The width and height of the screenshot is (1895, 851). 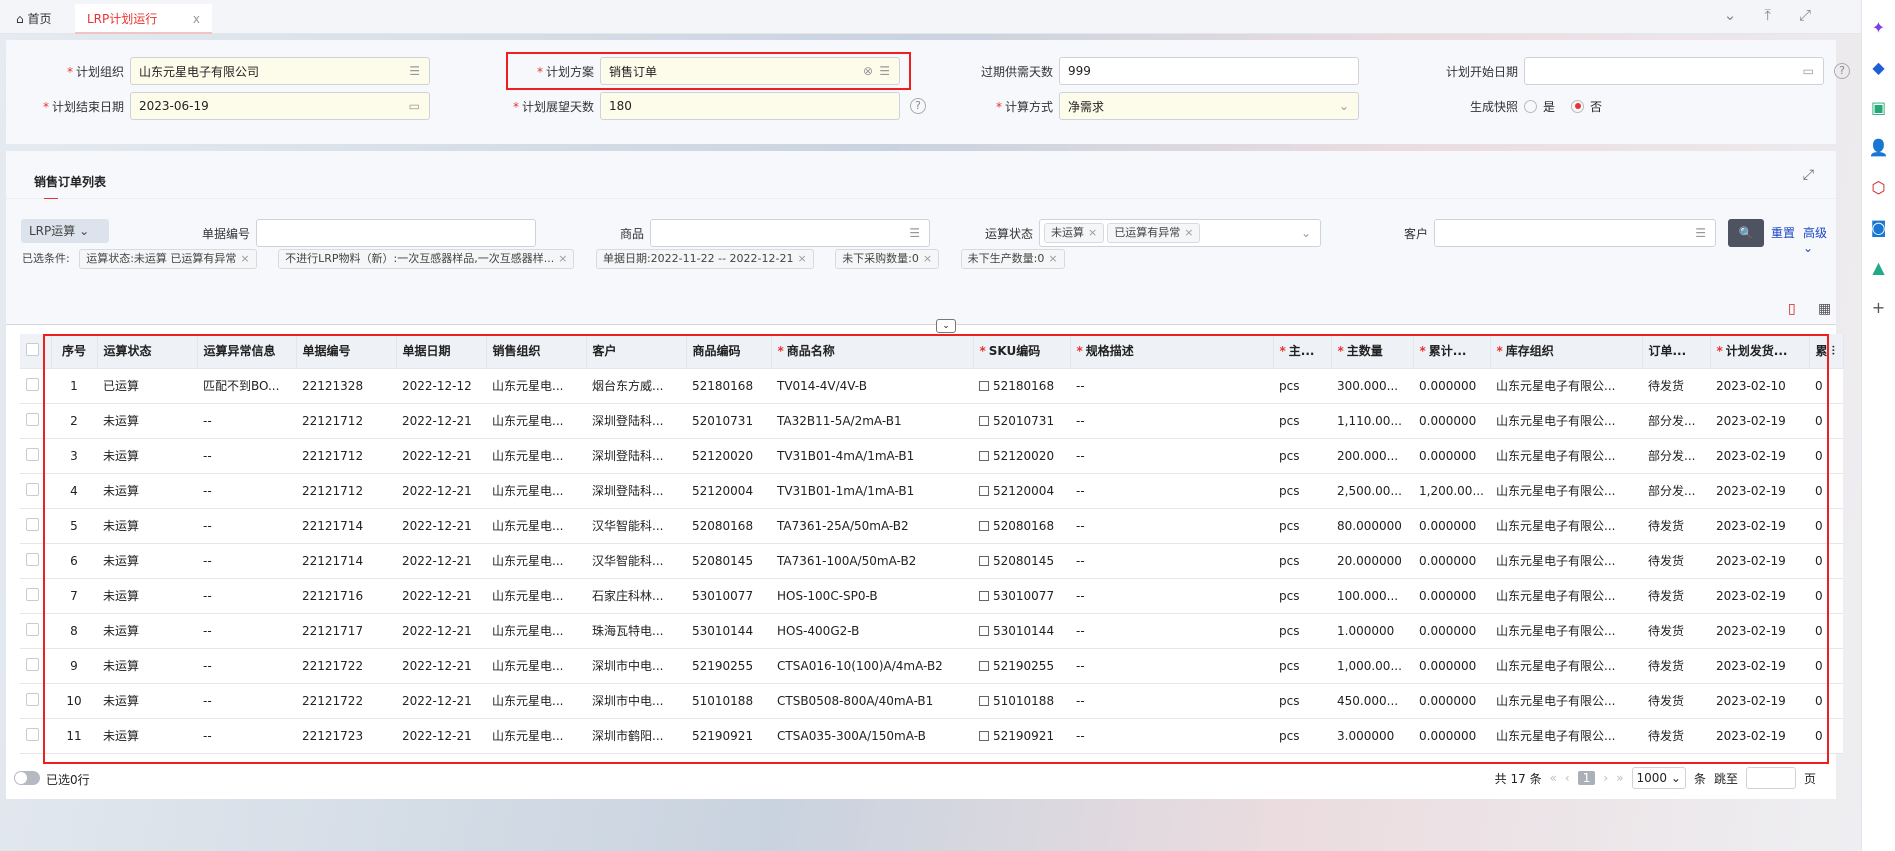 What do you see at coordinates (790, 233) in the screenshot?
I see `goods-input: ☰` at bounding box center [790, 233].